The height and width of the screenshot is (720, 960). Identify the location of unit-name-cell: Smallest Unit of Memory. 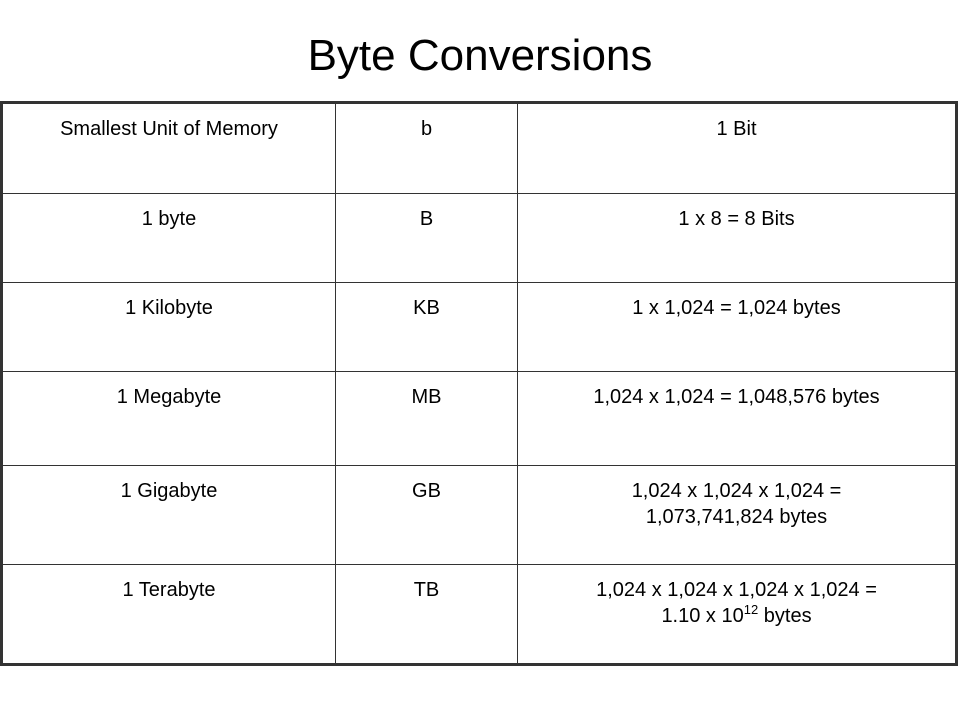
(168, 148).